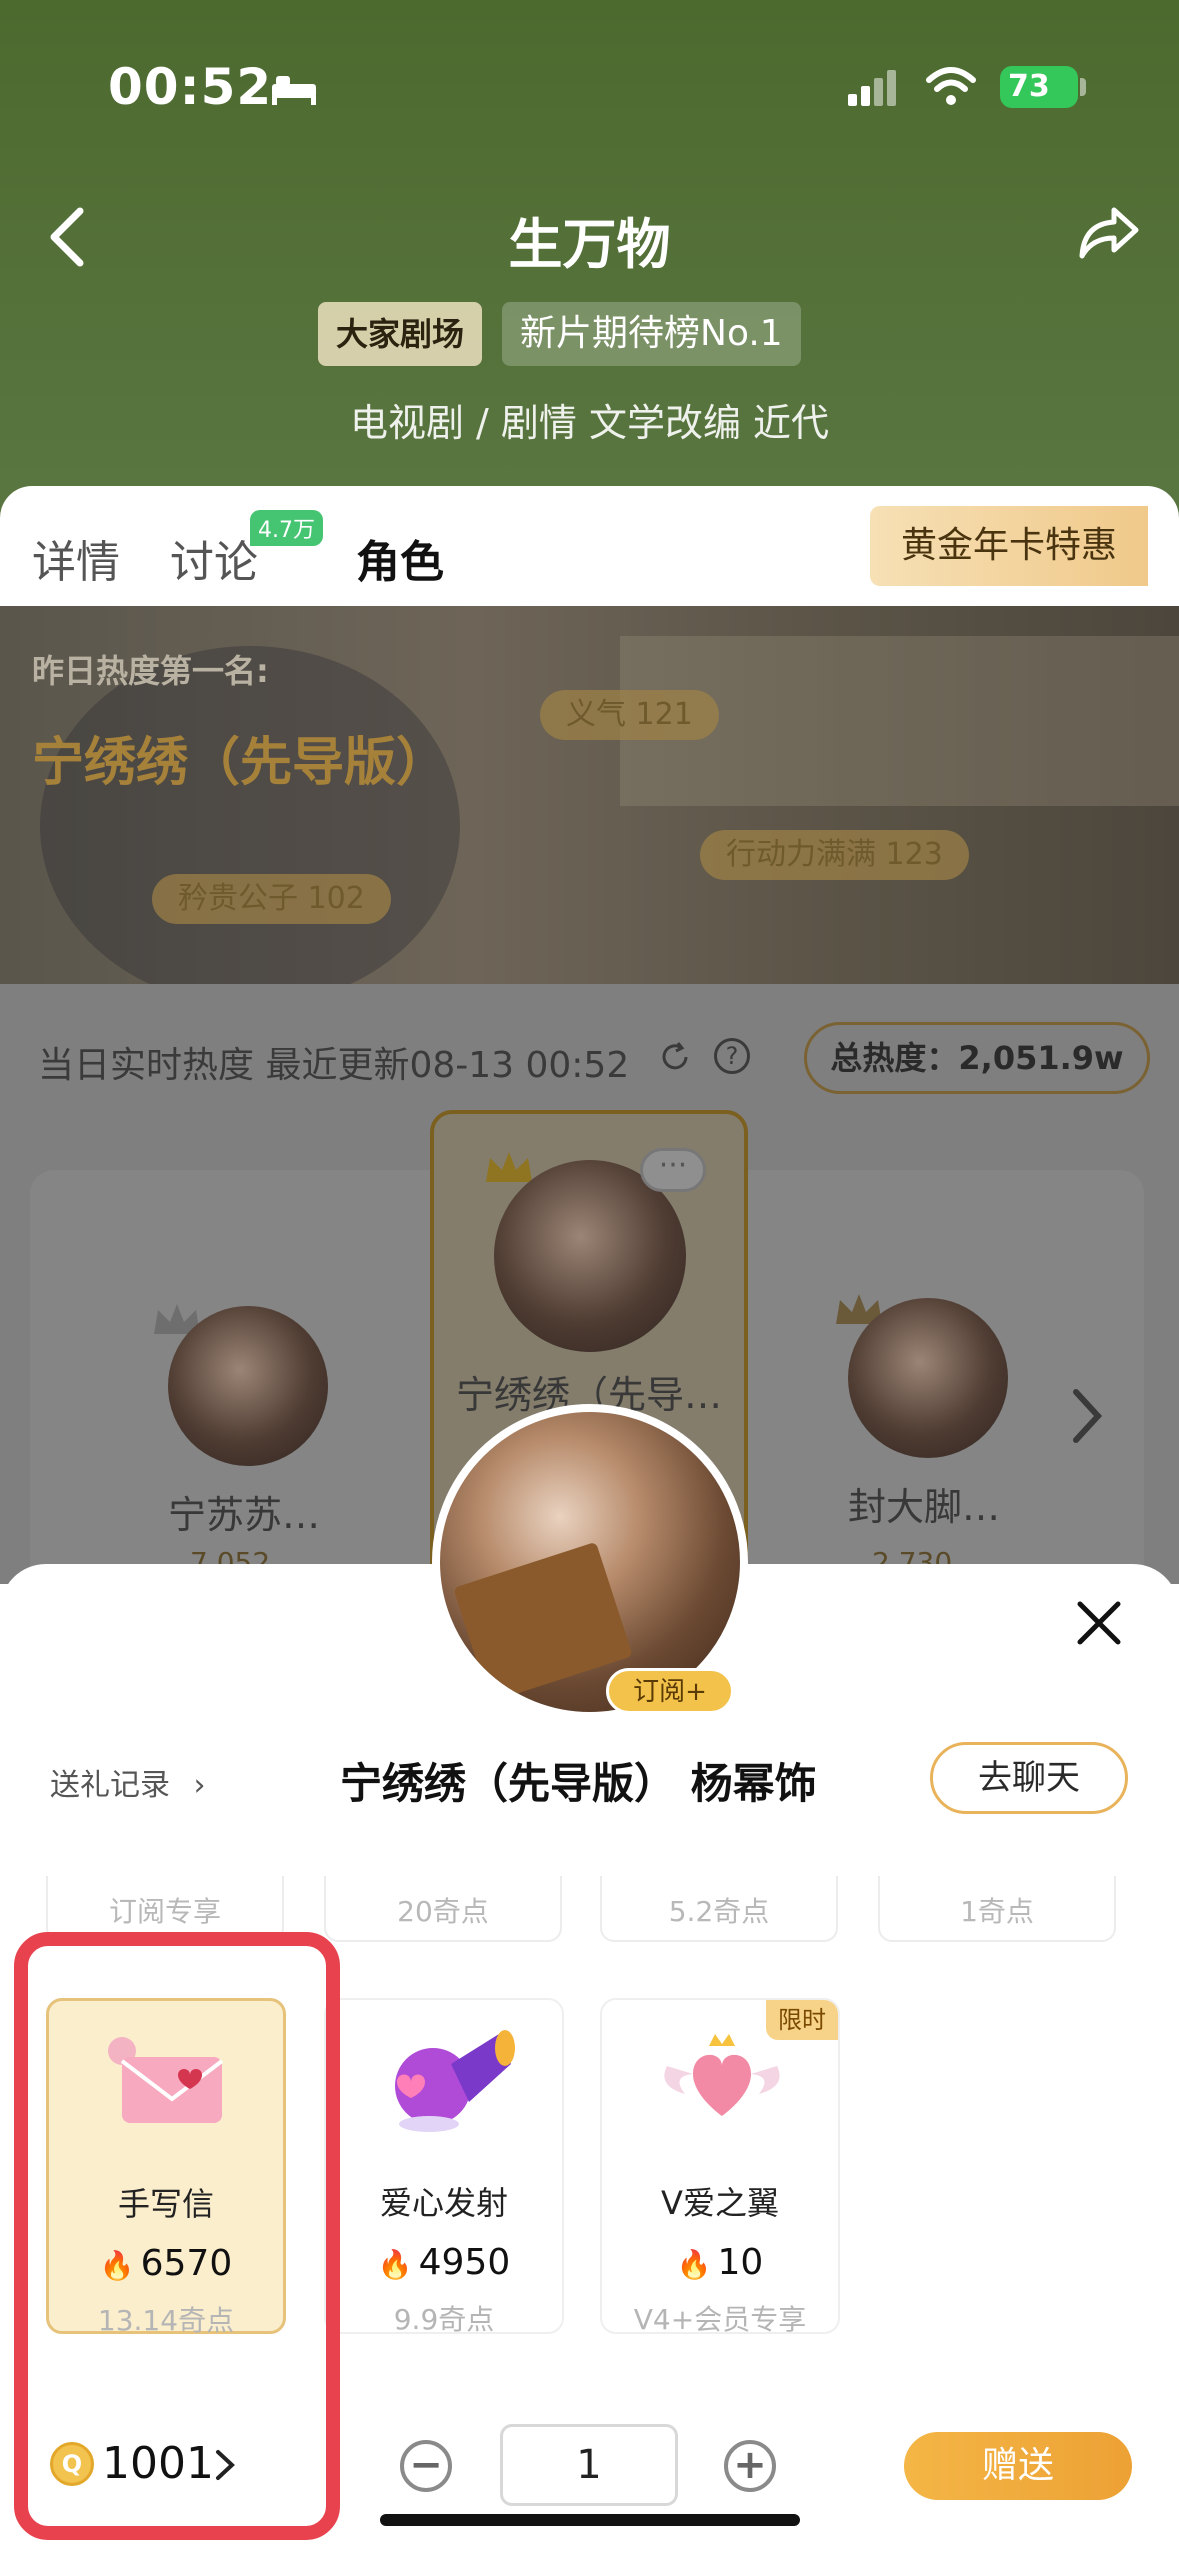 This screenshot has width=1179, height=2556. I want to click on genre-line: 电视剧 / 剧情 文学改编 近代, so click(589, 423).